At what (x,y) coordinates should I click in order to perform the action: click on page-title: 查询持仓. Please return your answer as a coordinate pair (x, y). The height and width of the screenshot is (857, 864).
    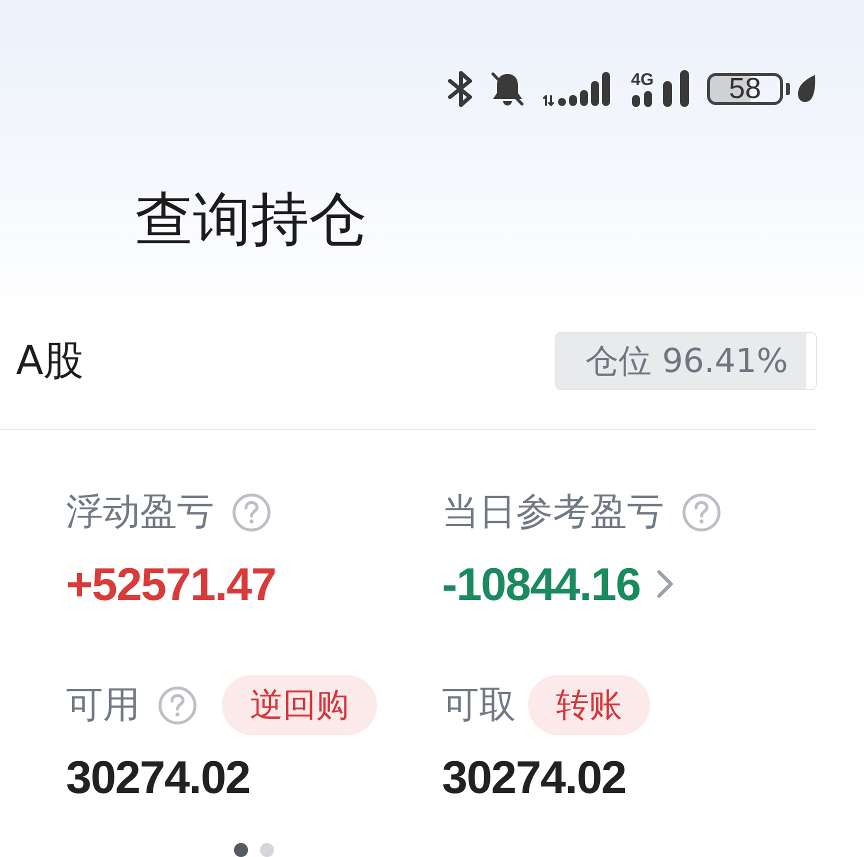
    Looking at the image, I should click on (251, 219).